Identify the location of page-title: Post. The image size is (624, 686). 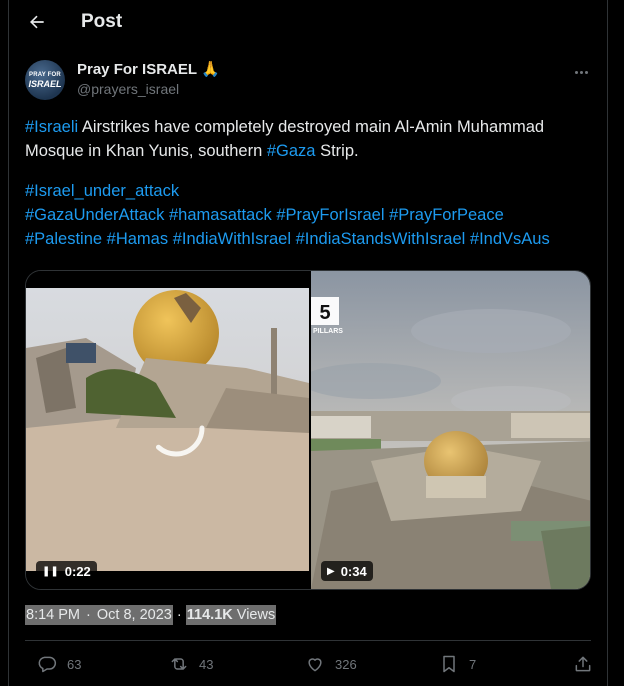
(102, 21).